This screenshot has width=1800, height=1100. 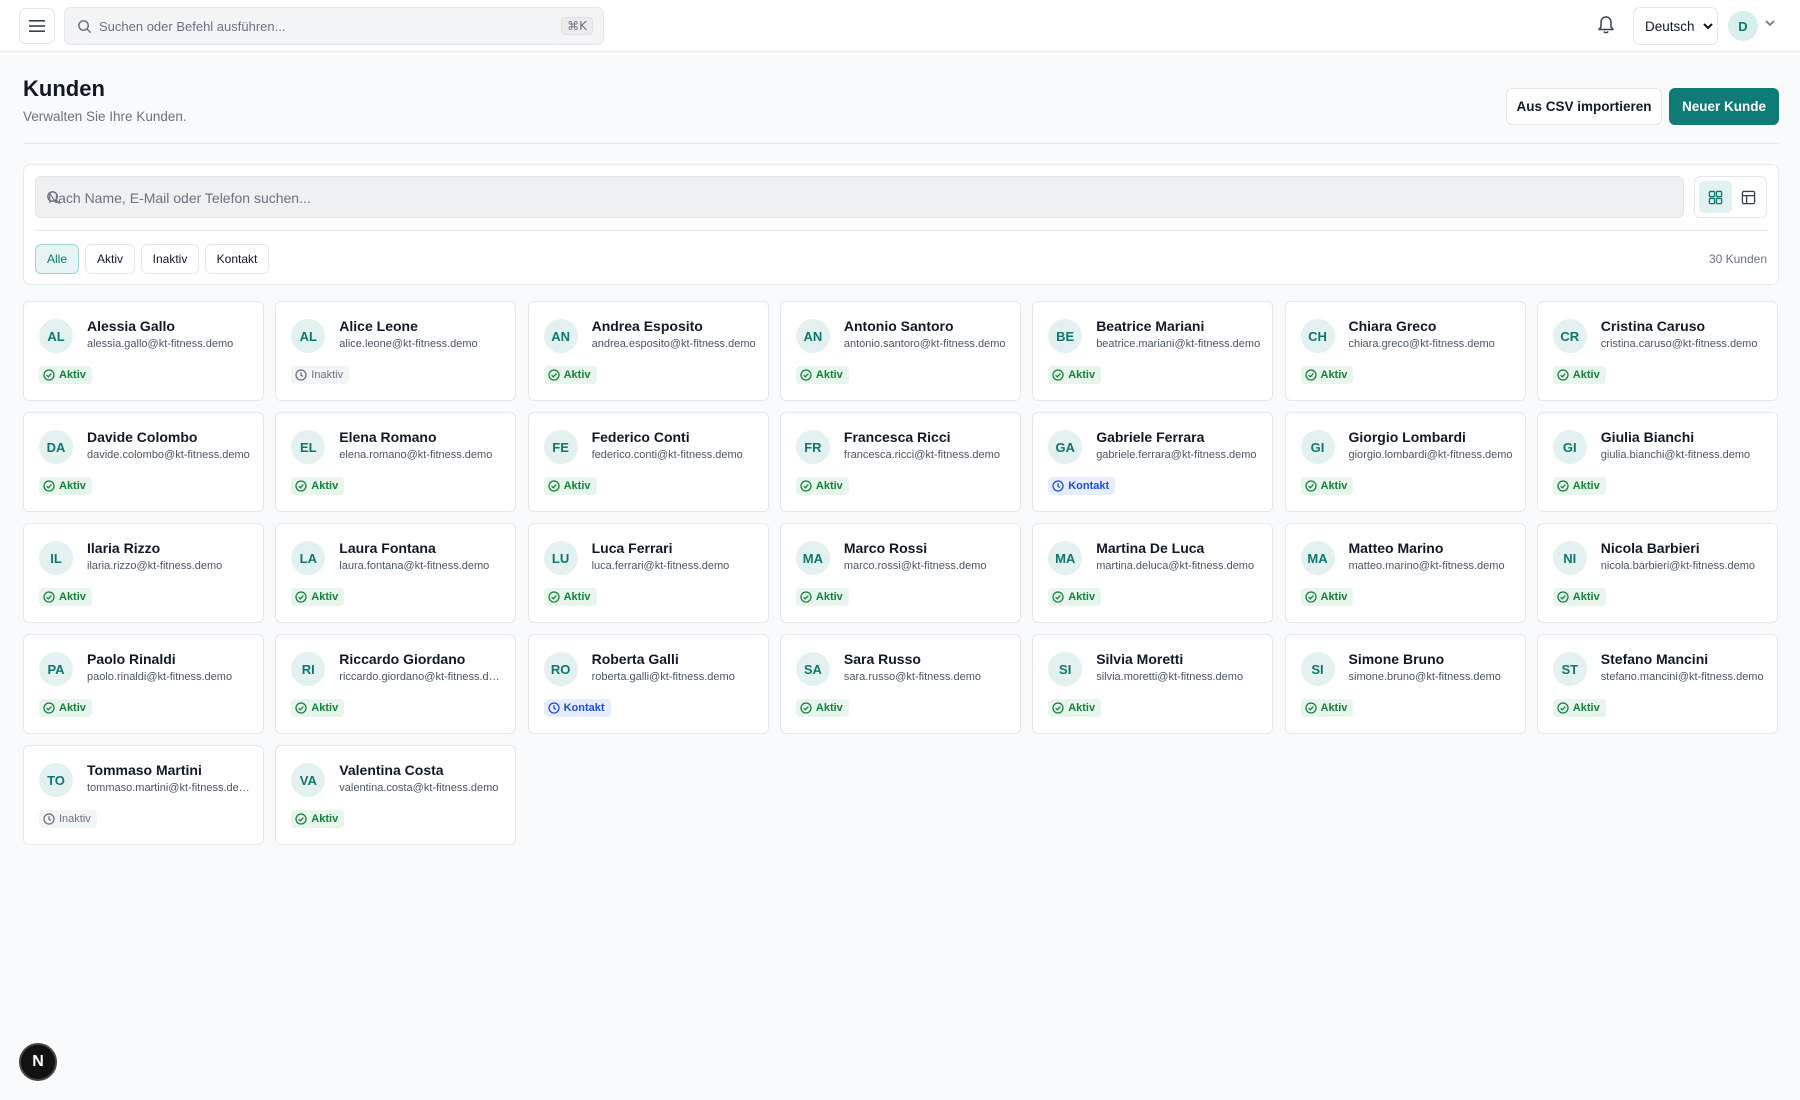 What do you see at coordinates (1743, 26) in the screenshot?
I see `user-avatar: D` at bounding box center [1743, 26].